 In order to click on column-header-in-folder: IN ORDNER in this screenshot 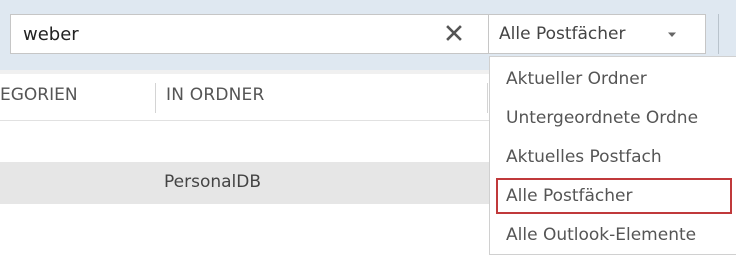, I will do `click(215, 95)`.